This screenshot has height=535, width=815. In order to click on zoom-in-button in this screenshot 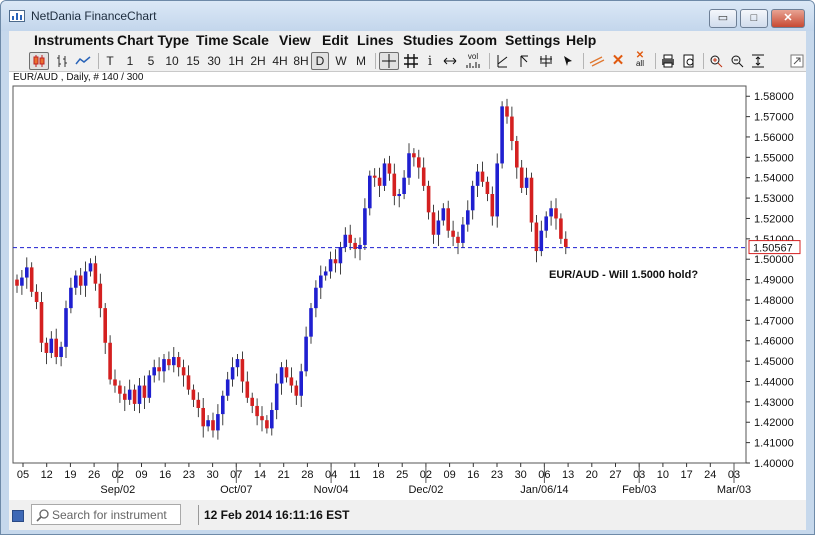, I will do `click(716, 61)`.